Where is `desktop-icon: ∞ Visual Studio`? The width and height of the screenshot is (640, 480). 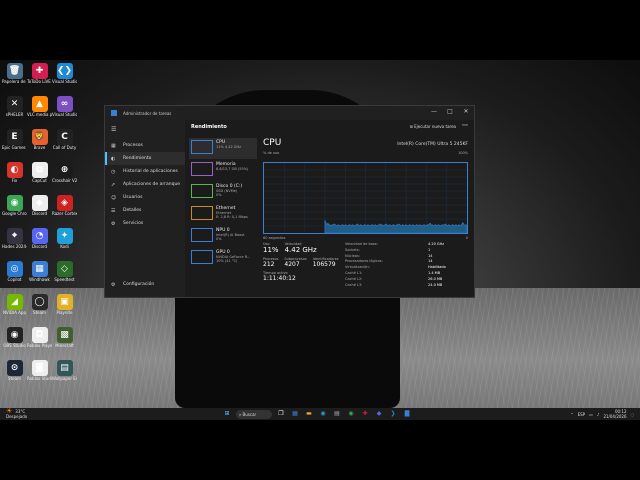
desktop-icon: ∞ Visual Studio is located at coordinates (64, 106).